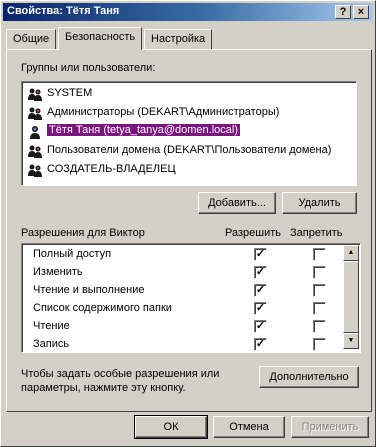 The height and width of the screenshot is (447, 376). What do you see at coordinates (351, 253) in the screenshot?
I see `scroll-up-arrow-icon: ▲` at bounding box center [351, 253].